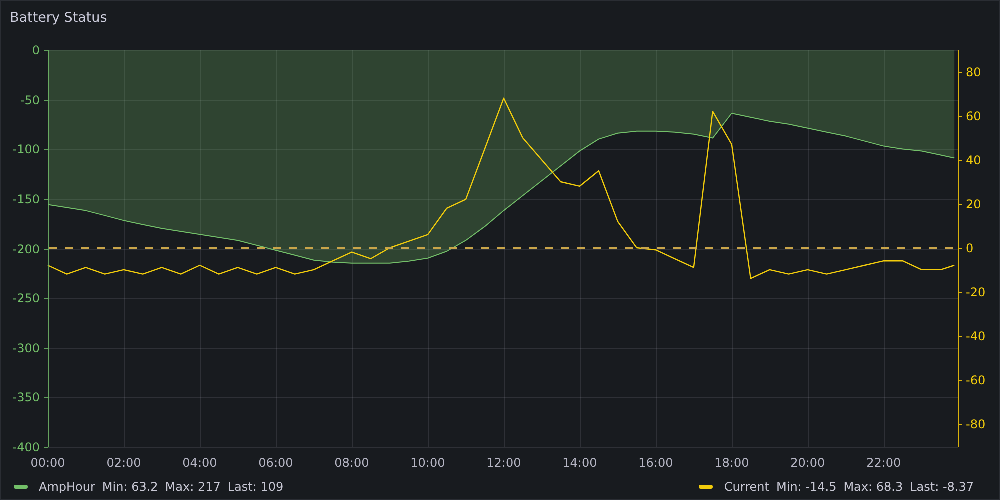 This screenshot has height=500, width=1000. What do you see at coordinates (747, 487) in the screenshot?
I see `legend-label: Current` at bounding box center [747, 487].